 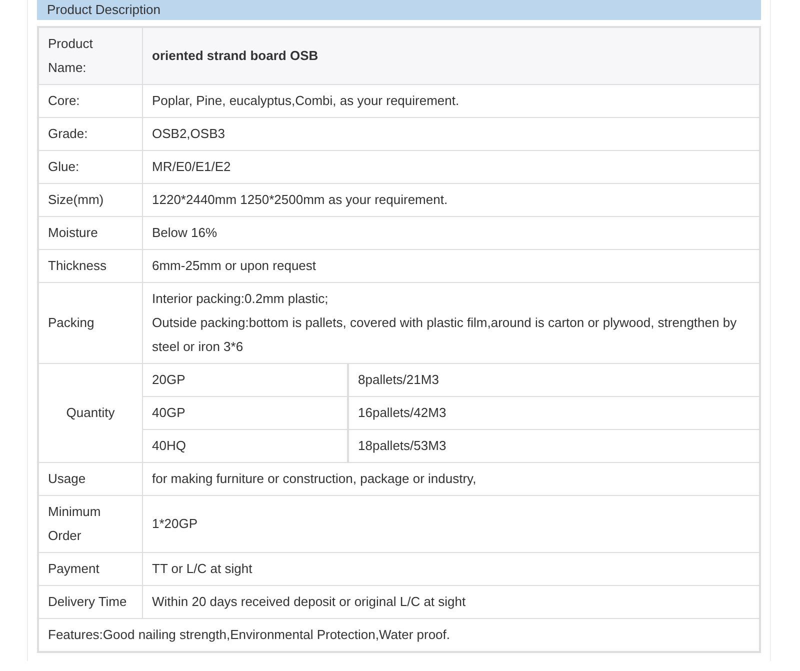 What do you see at coordinates (90, 55) in the screenshot?
I see `row-label: Product Name:` at bounding box center [90, 55].